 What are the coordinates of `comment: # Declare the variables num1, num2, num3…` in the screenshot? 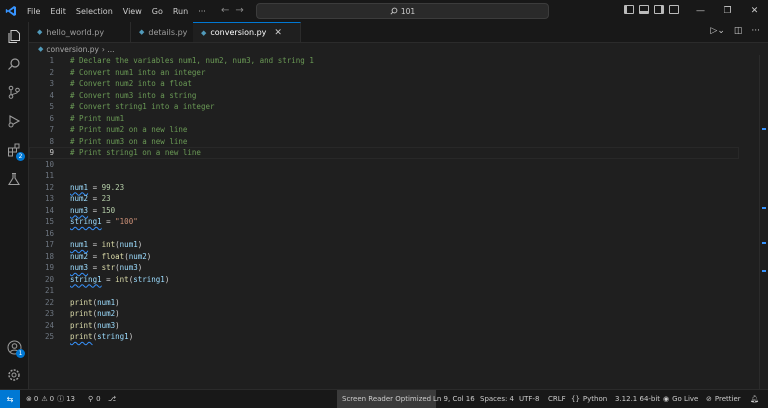 It's located at (192, 60).